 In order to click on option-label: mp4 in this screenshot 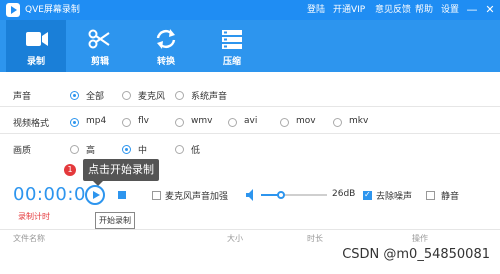, I will do `click(96, 121)`.